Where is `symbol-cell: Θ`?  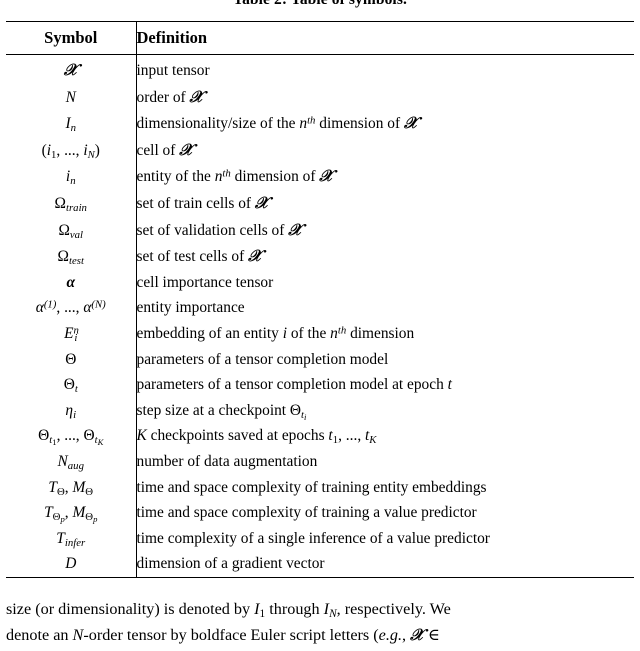
symbol-cell: Θ is located at coordinates (71, 359).